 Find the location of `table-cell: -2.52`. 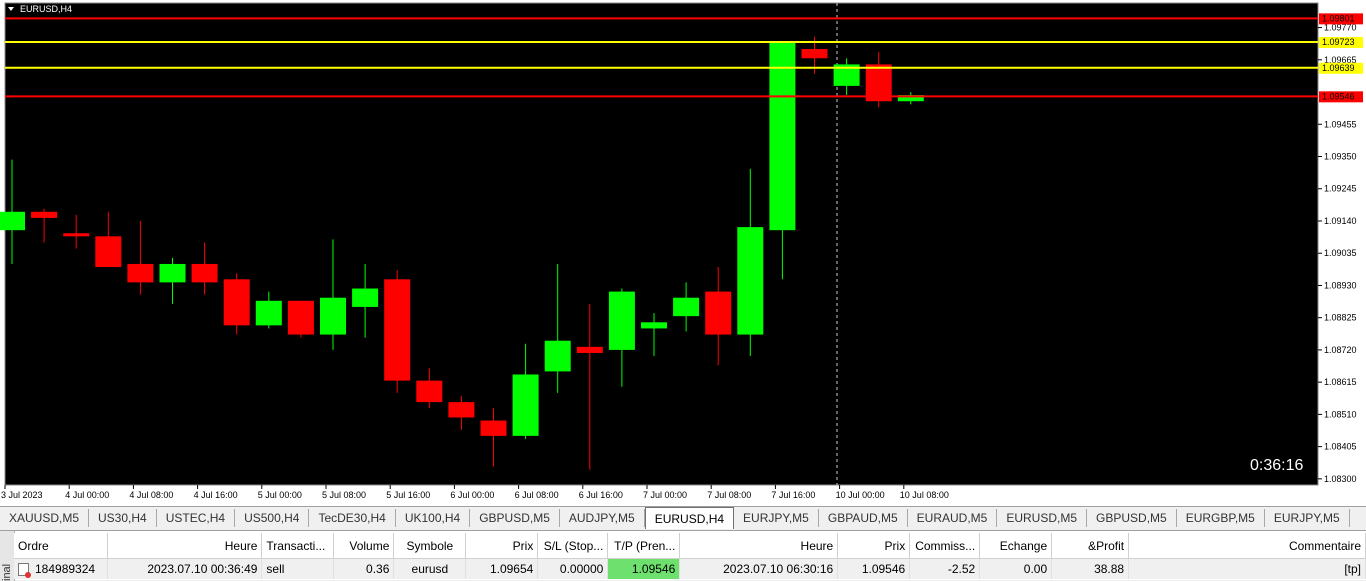

table-cell: -2.52 is located at coordinates (945, 568).